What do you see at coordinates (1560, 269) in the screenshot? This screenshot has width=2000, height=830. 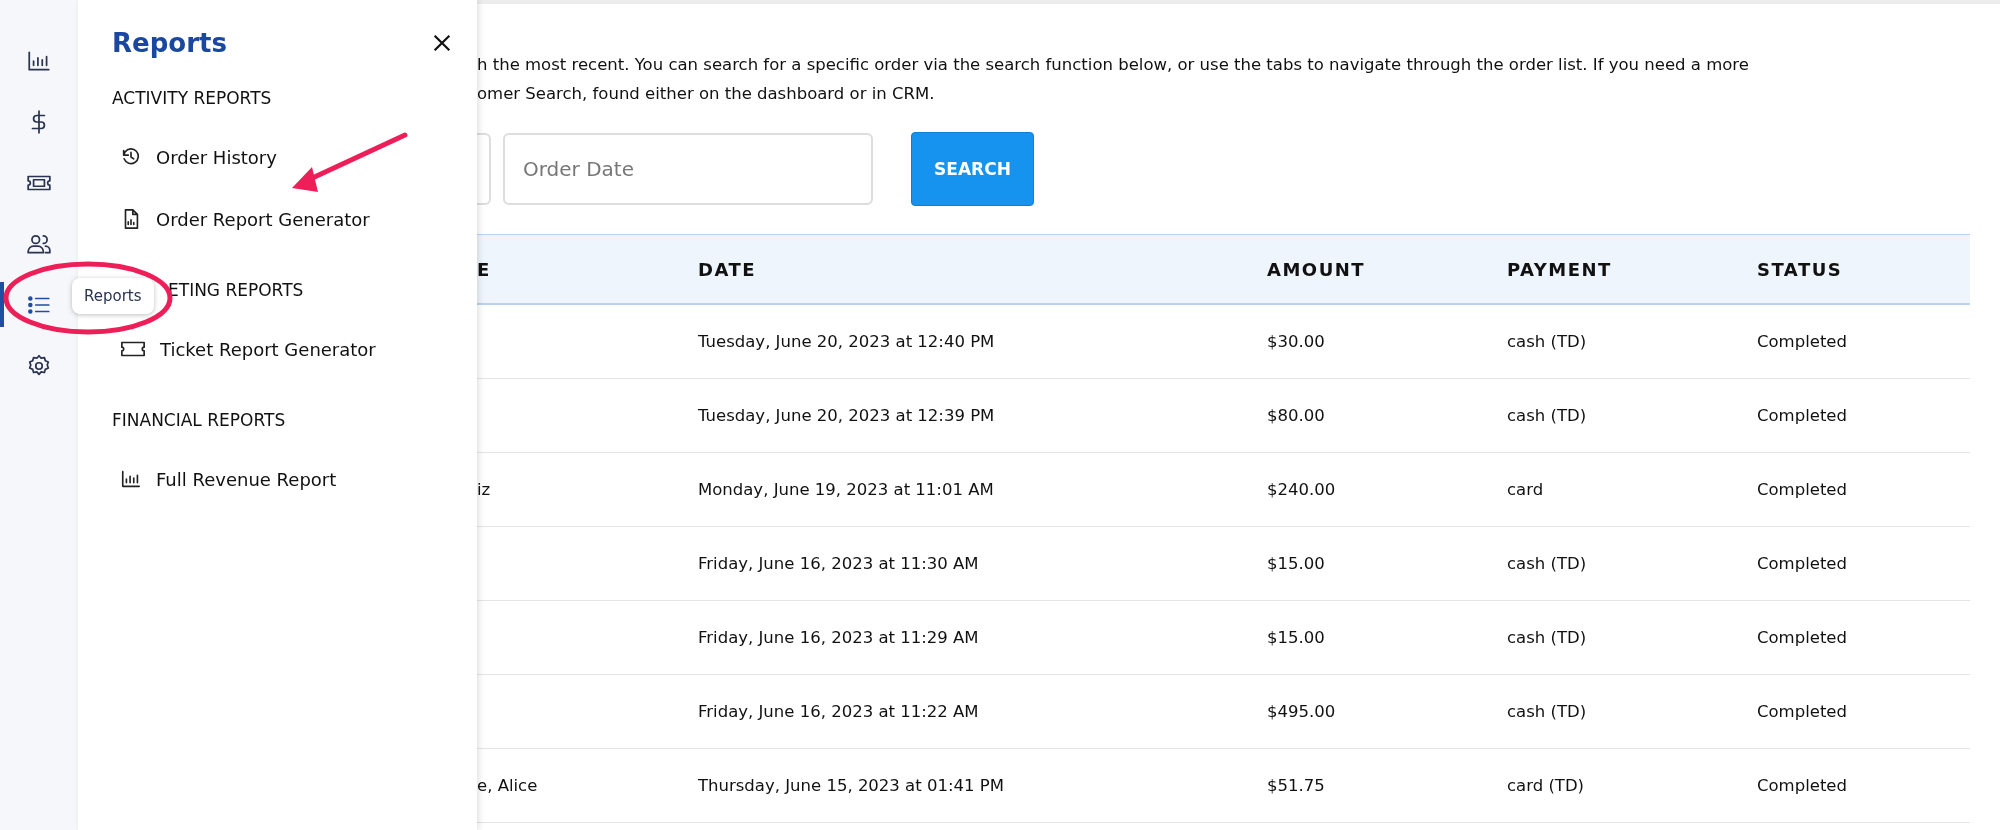 I see `column-header: PAYMENT` at bounding box center [1560, 269].